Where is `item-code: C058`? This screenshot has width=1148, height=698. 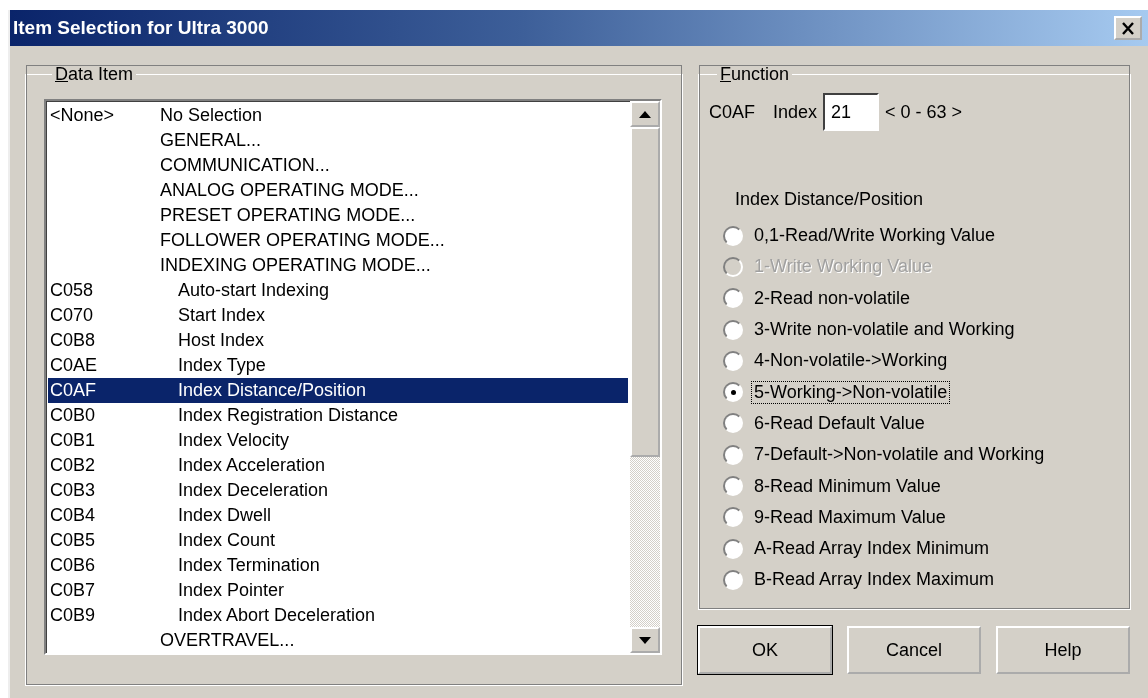
item-code: C058 is located at coordinates (72, 290).